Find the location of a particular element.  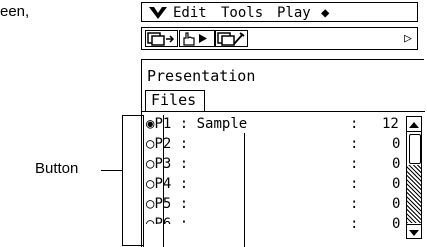

scroll-thumb is located at coordinates (415, 149).